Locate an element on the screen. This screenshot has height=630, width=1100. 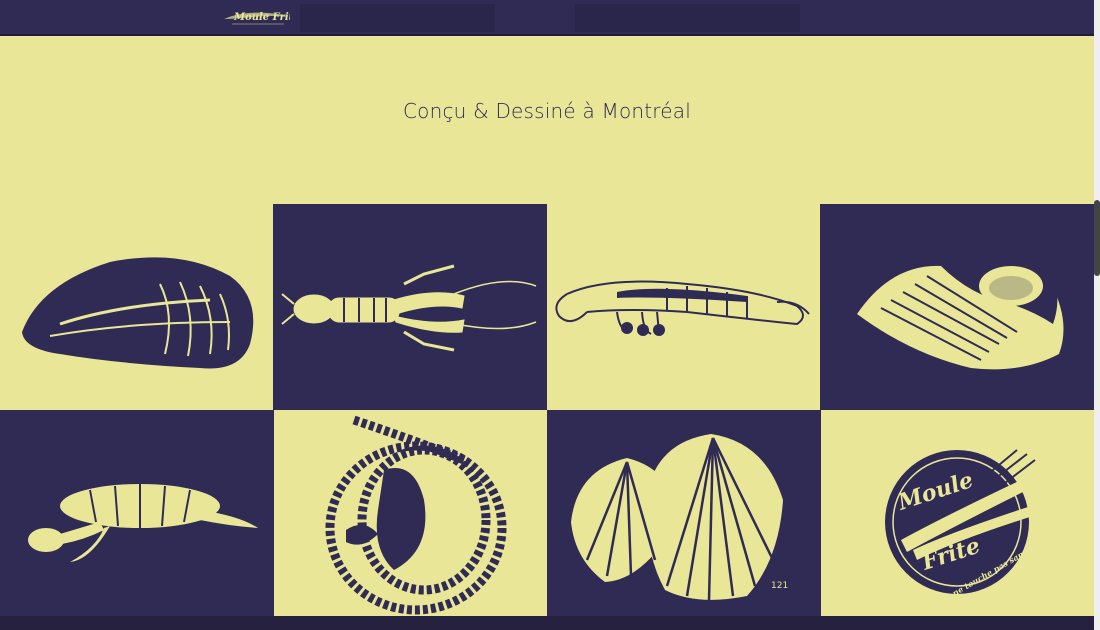
hero-title: Conçu & Dessiné à Montréal is located at coordinates (547, 111).